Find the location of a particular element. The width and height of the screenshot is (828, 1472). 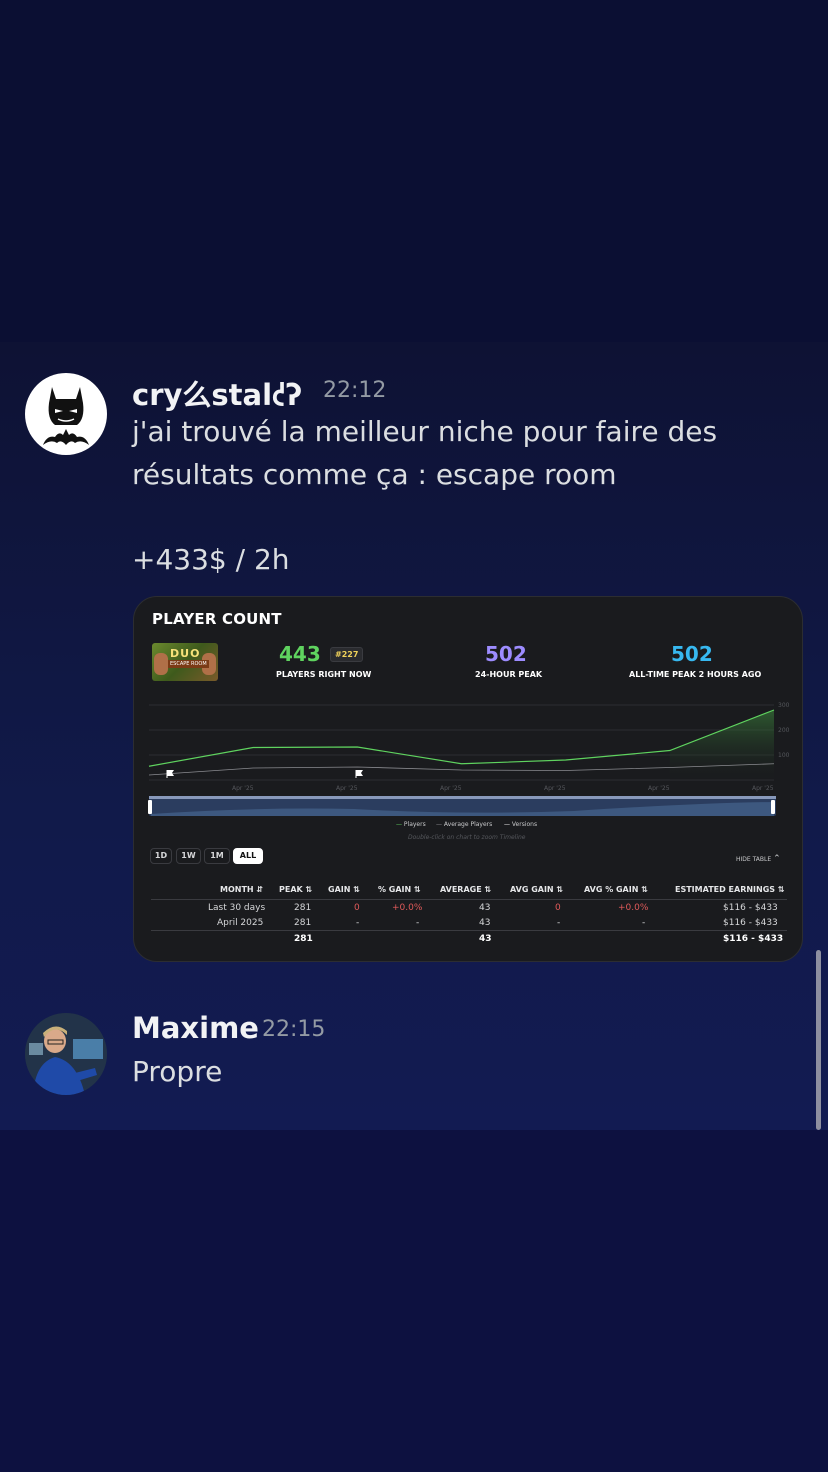

col-estimated-earnings: ESTIMATED EARNINGS ⇅ is located at coordinates (730, 889).